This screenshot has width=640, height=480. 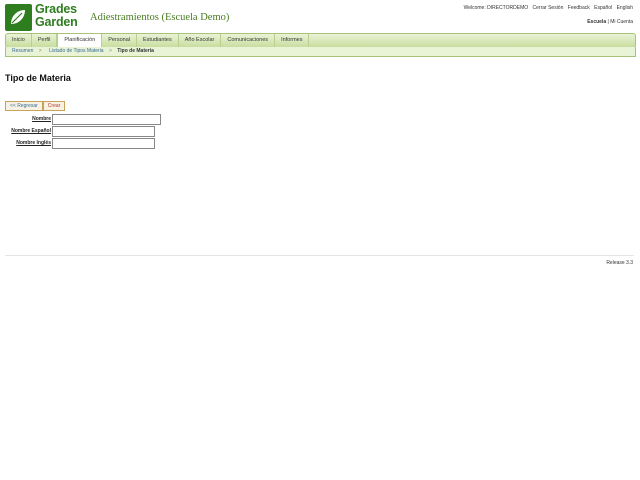 I want to click on form-row-name: Nombre, so click(x=85, y=120).